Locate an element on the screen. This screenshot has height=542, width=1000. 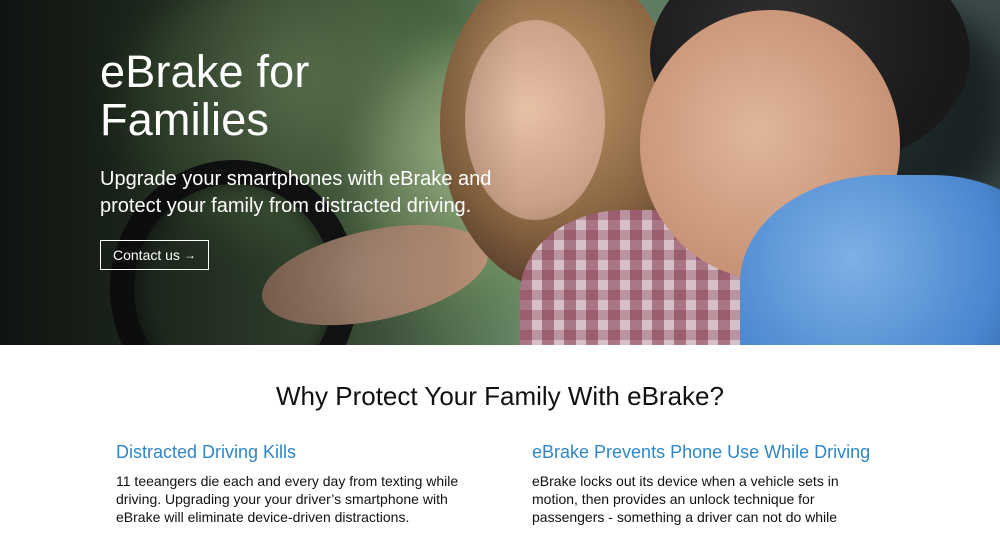
hero-title: eBrake for Families is located at coordinates (315, 96).